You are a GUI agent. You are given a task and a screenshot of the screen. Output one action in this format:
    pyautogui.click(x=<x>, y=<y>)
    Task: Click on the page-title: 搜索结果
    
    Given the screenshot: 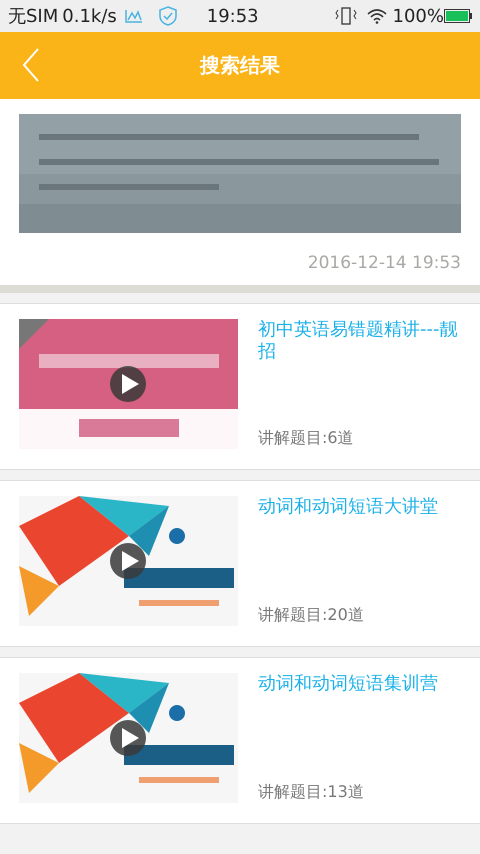 What is the action you would take?
    pyautogui.click(x=240, y=65)
    